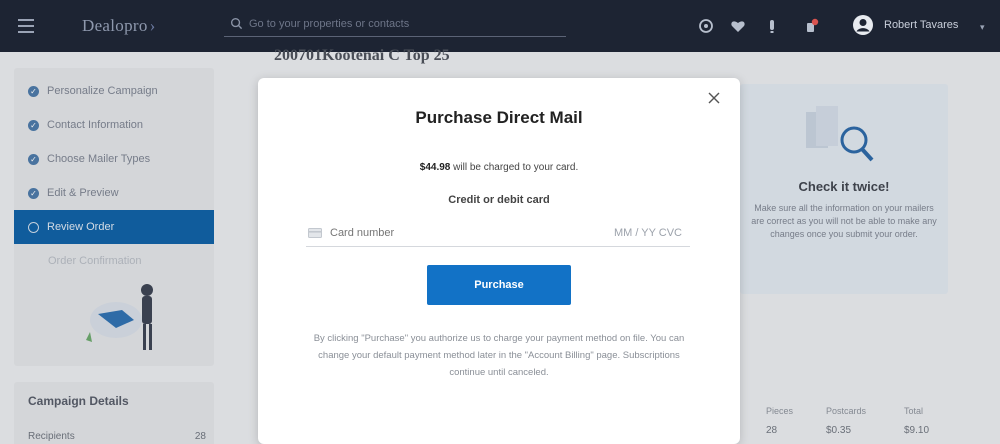 This screenshot has height=444, width=1000. I want to click on user-name: Robert Tavares, so click(921, 25).